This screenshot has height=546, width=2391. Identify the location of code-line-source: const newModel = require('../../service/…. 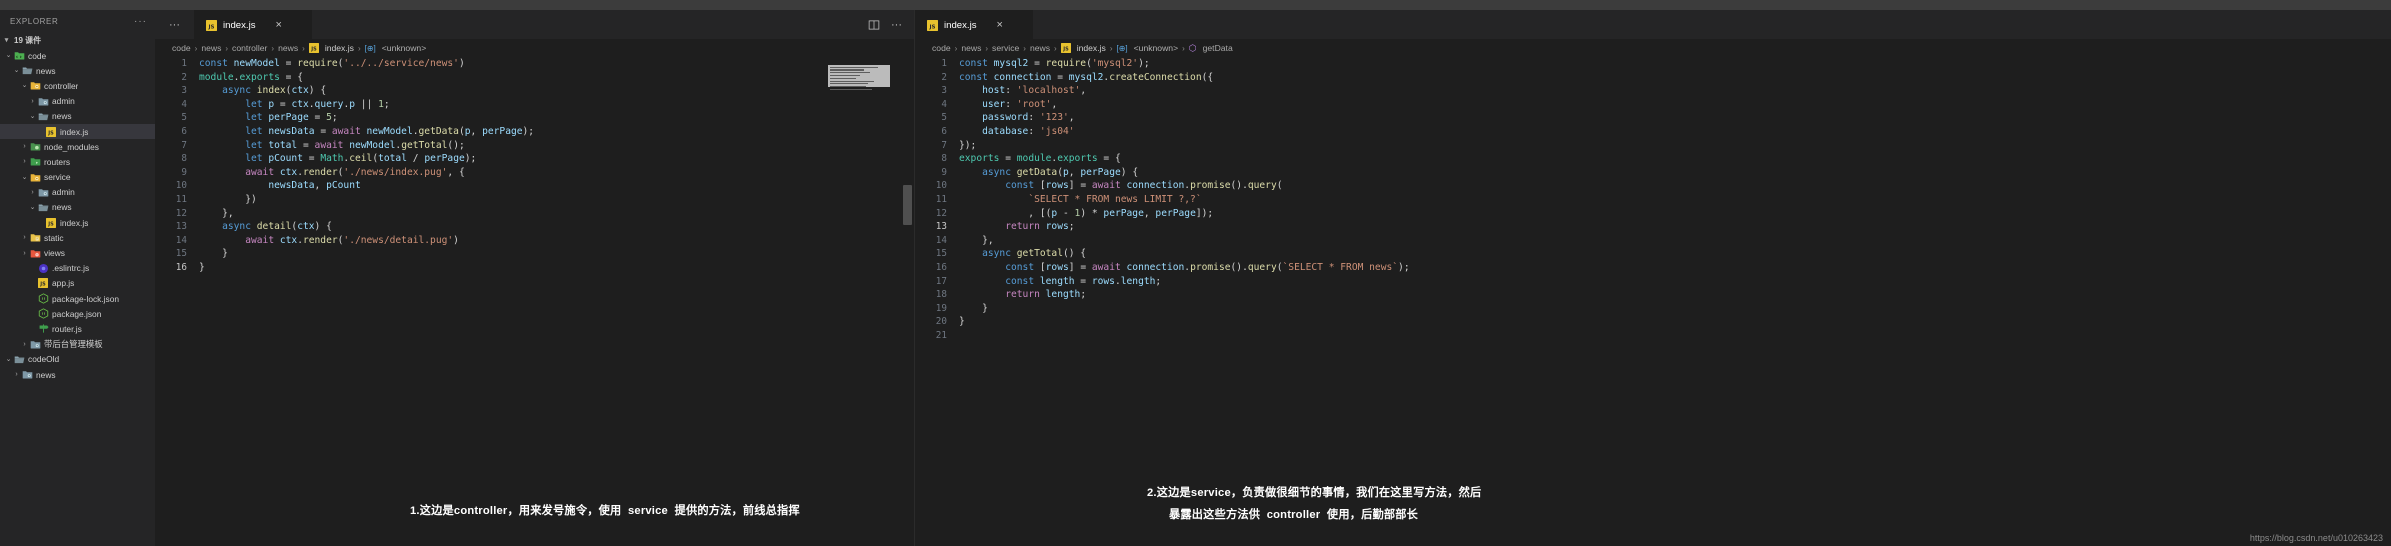
(556, 64).